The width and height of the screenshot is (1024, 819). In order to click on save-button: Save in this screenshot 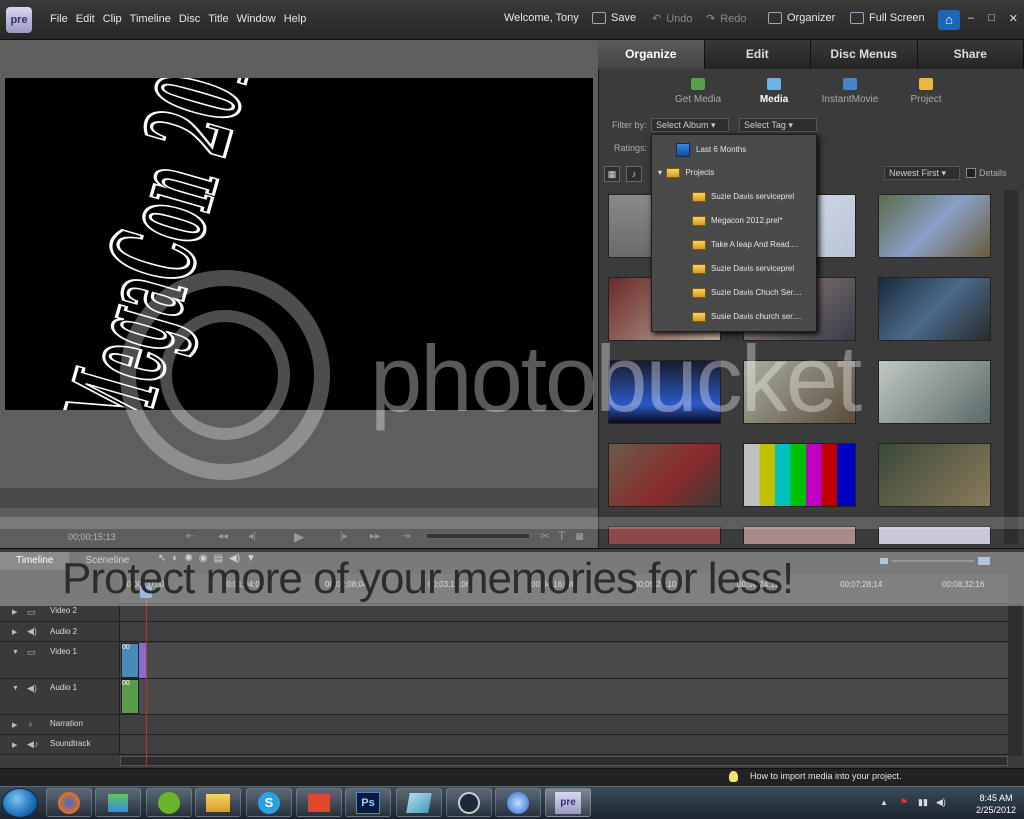, I will do `click(614, 18)`.